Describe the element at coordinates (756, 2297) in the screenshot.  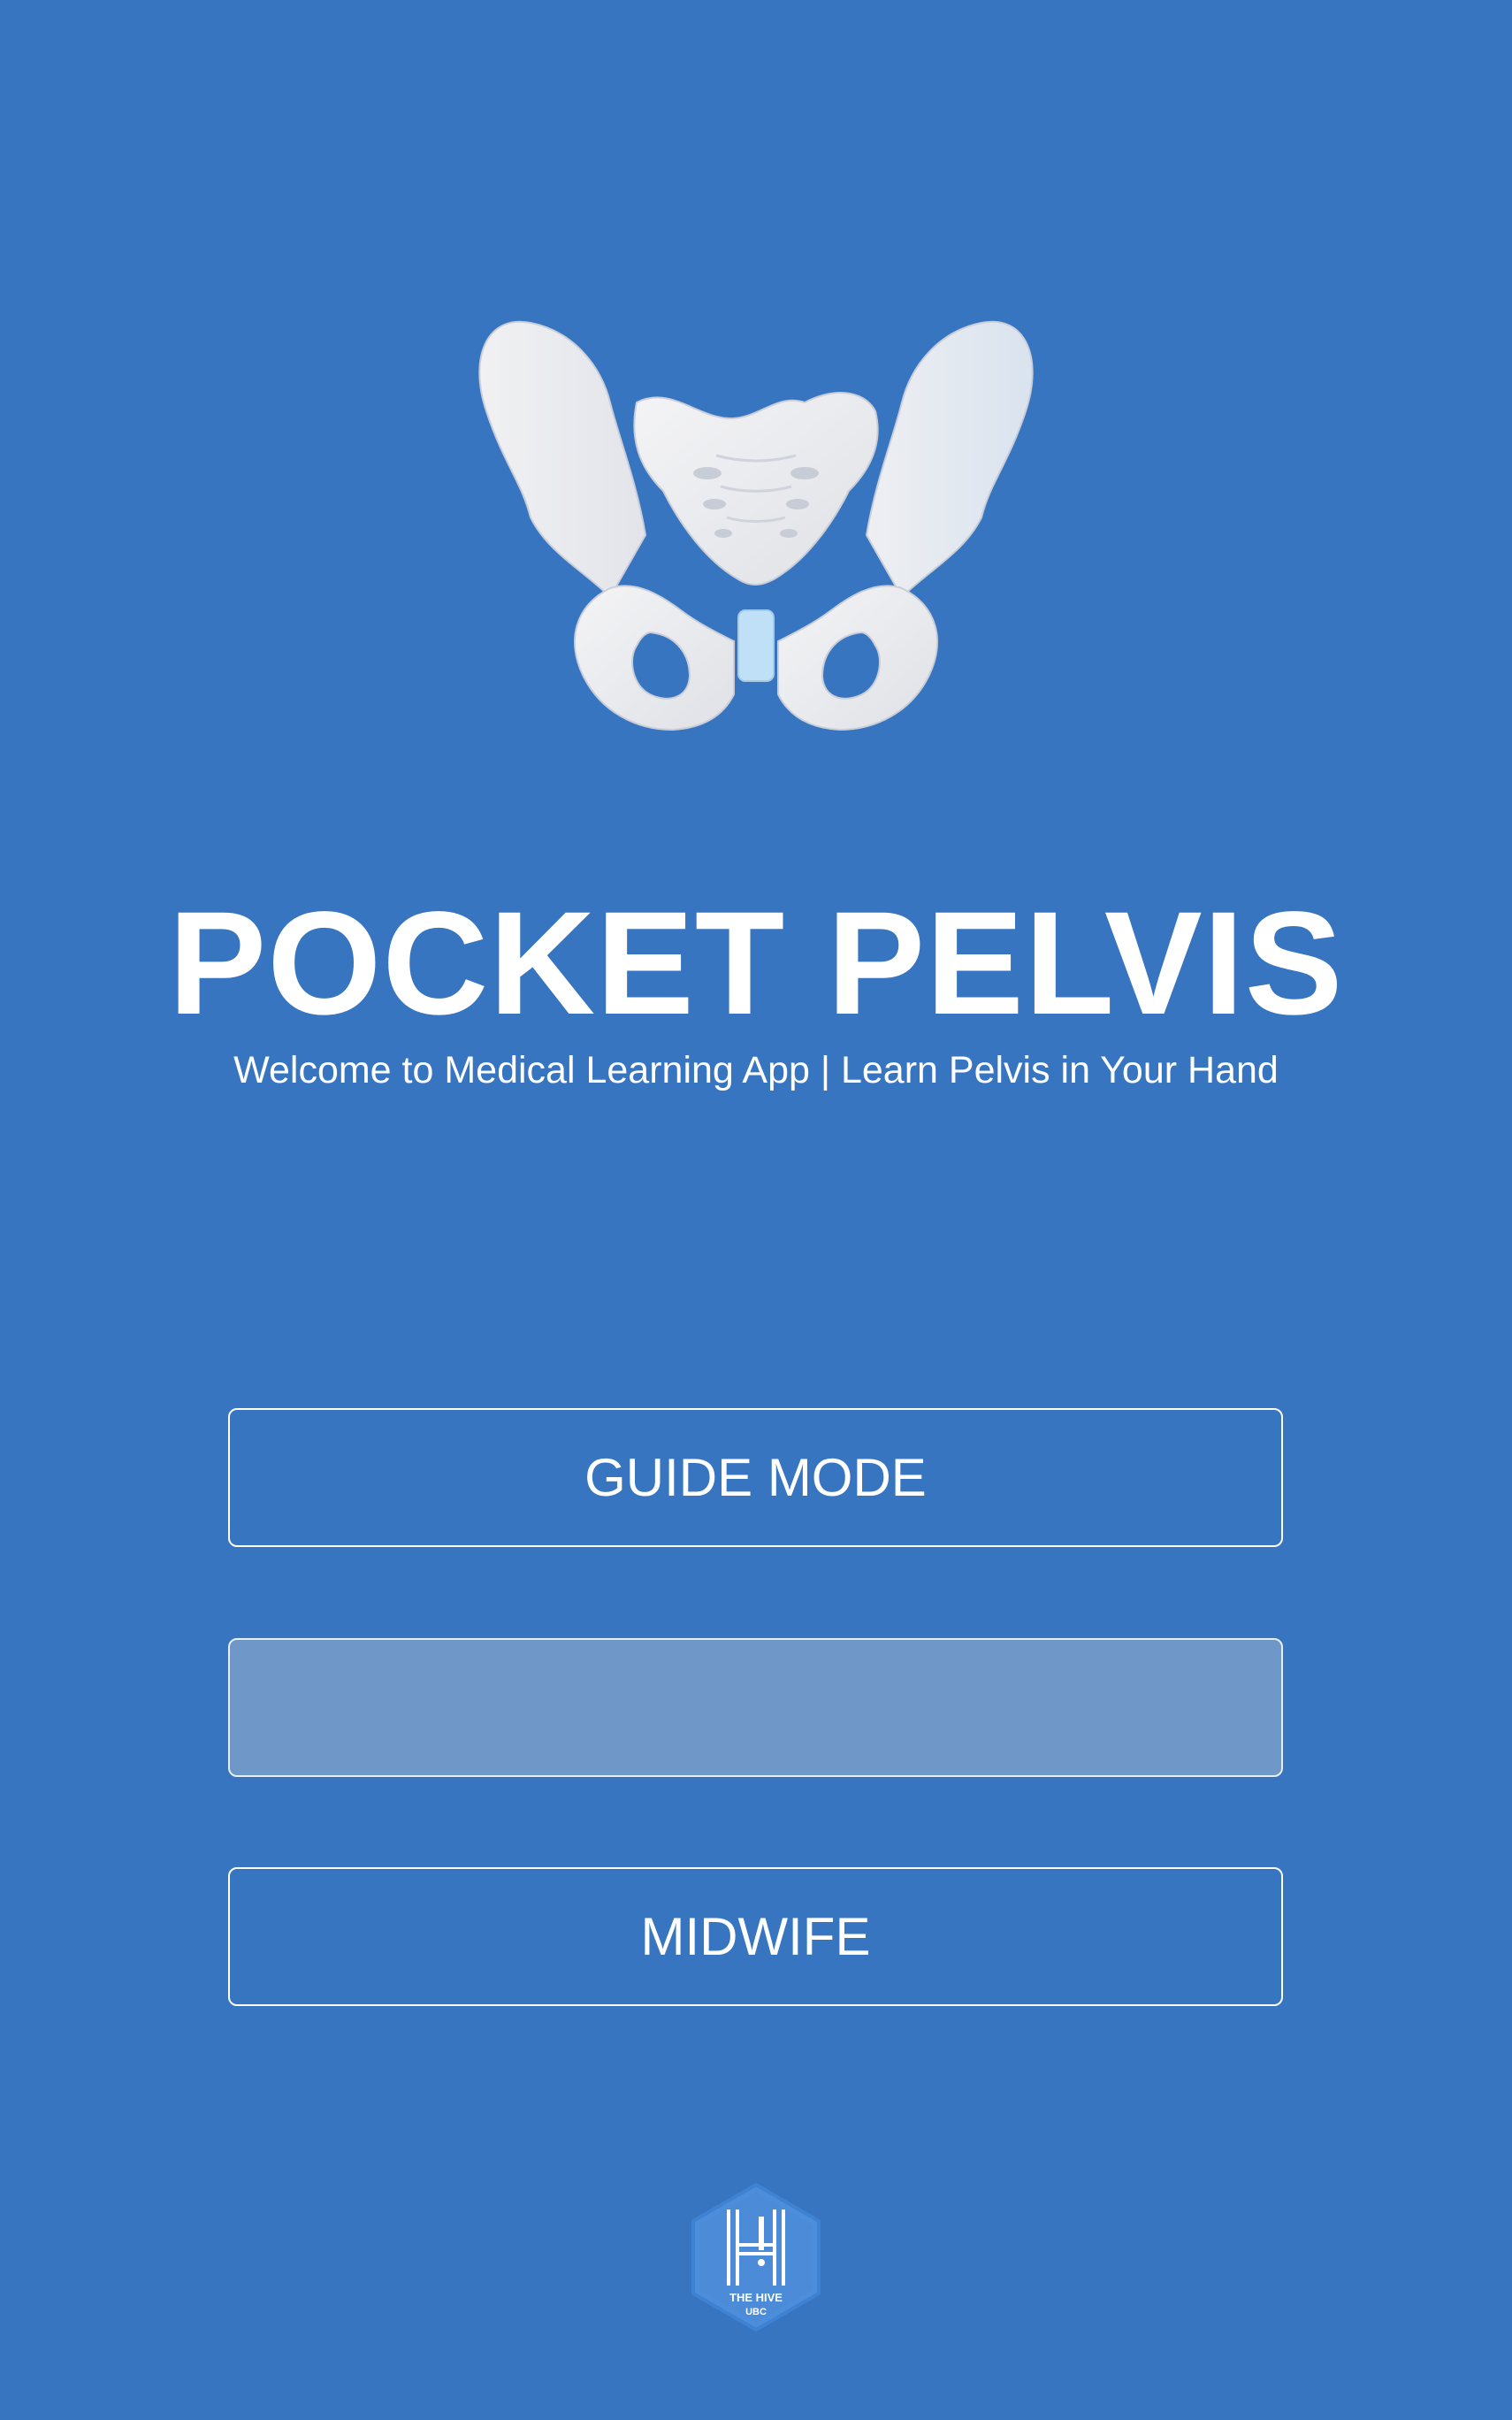
I see `hive-logo-name: THE HIVE` at that location.